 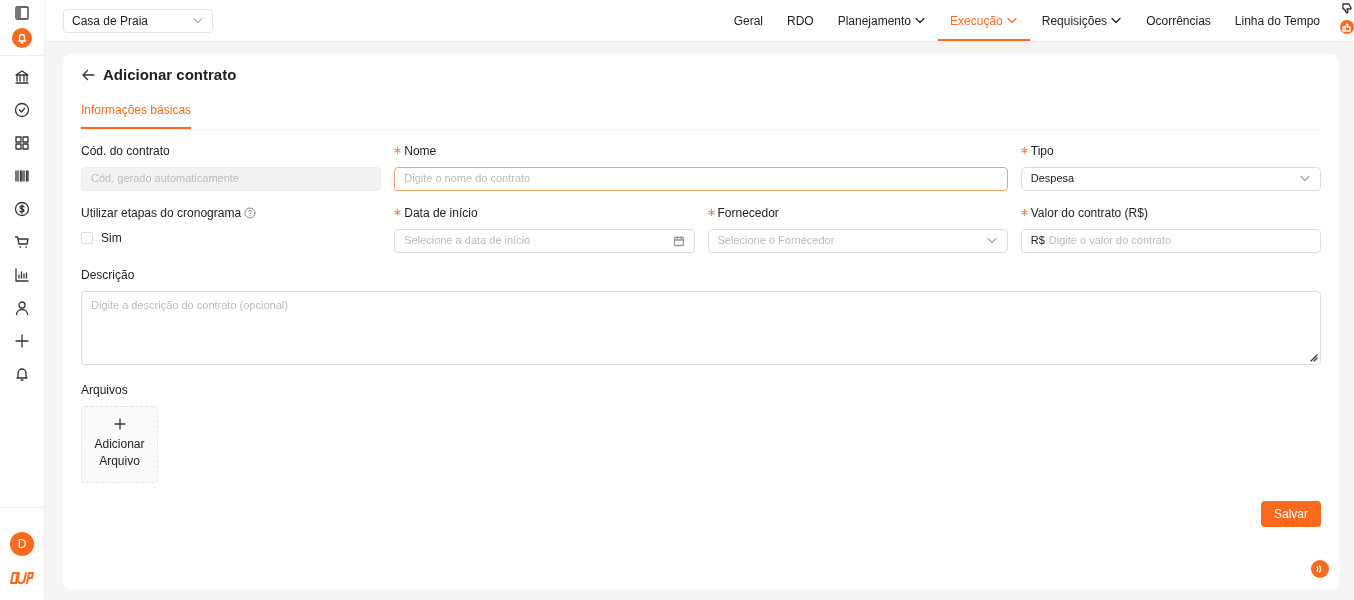 What do you see at coordinates (1347, 27) in the screenshot?
I see `thumbs-up-icon` at bounding box center [1347, 27].